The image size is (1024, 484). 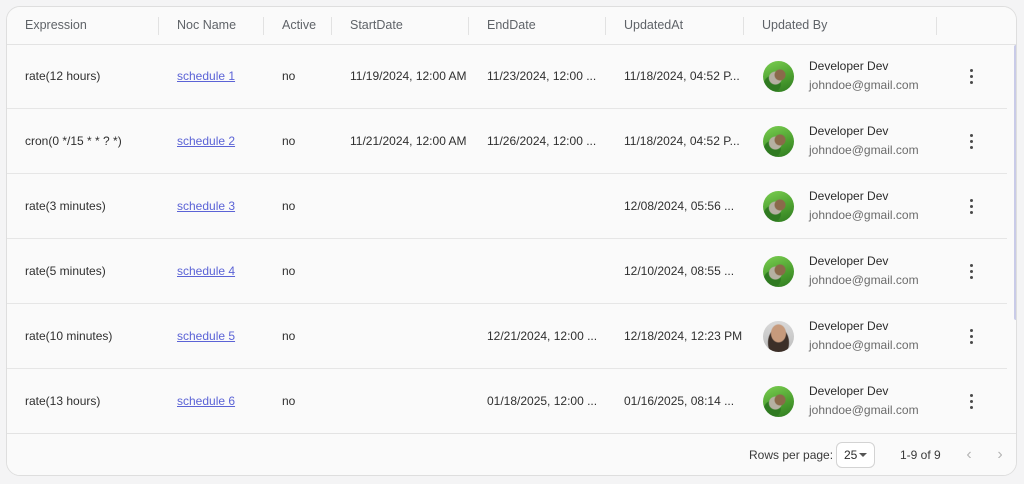 What do you see at coordinates (206, 141) in the screenshot?
I see `schedule-link: schedule 2` at bounding box center [206, 141].